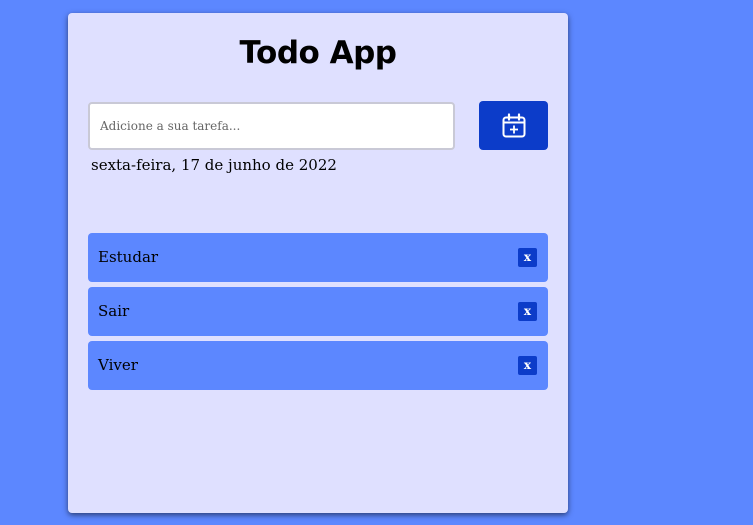 The image size is (753, 525). What do you see at coordinates (318, 257) in the screenshot?
I see `task-item: Estudar x` at bounding box center [318, 257].